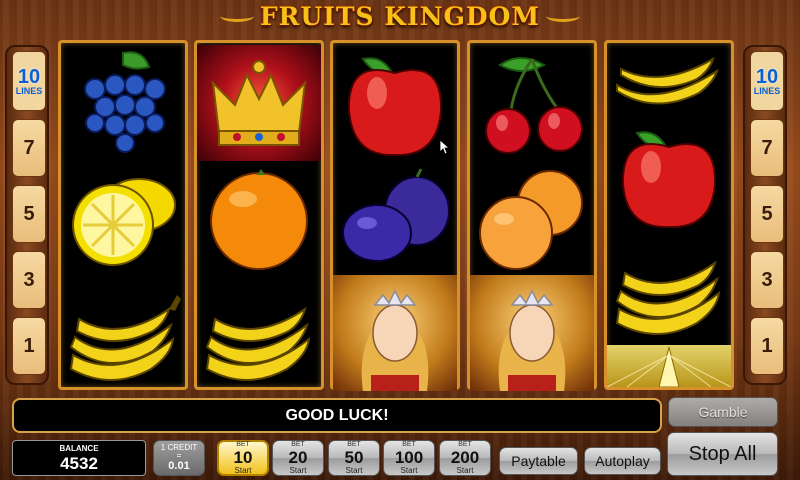 The height and width of the screenshot is (480, 800). What do you see at coordinates (123, 219) in the screenshot?
I see `lemon-icon` at bounding box center [123, 219].